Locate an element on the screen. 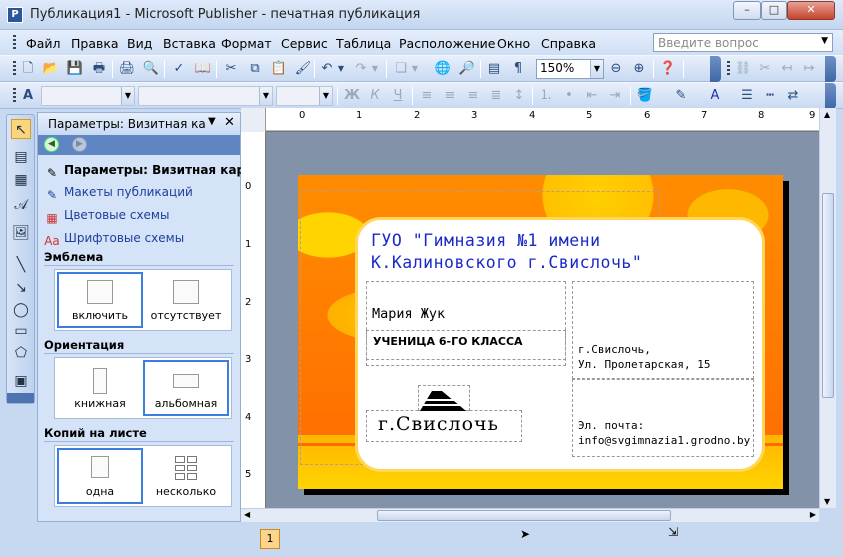  scroll-right-icon: ▶ is located at coordinates (813, 514).